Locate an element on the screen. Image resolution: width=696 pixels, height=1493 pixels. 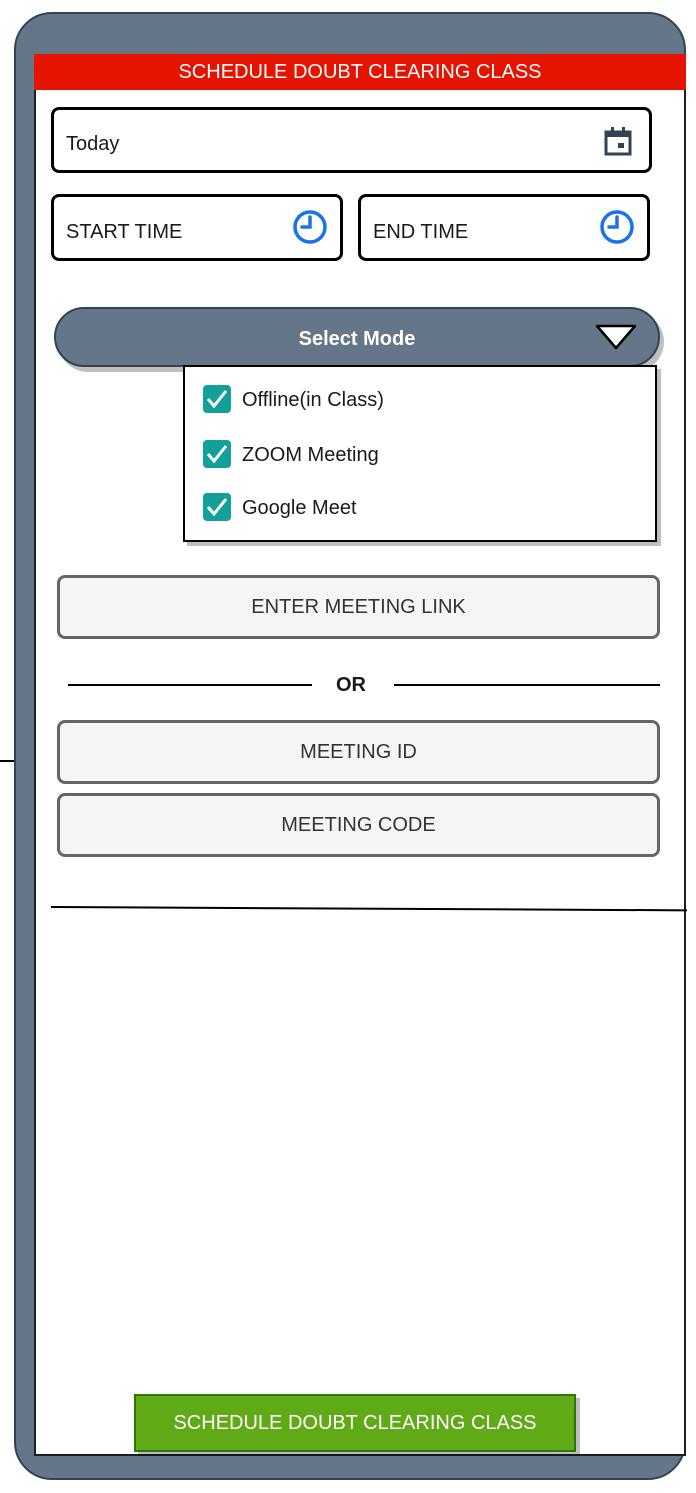
calendar-icon is located at coordinates (618, 141).